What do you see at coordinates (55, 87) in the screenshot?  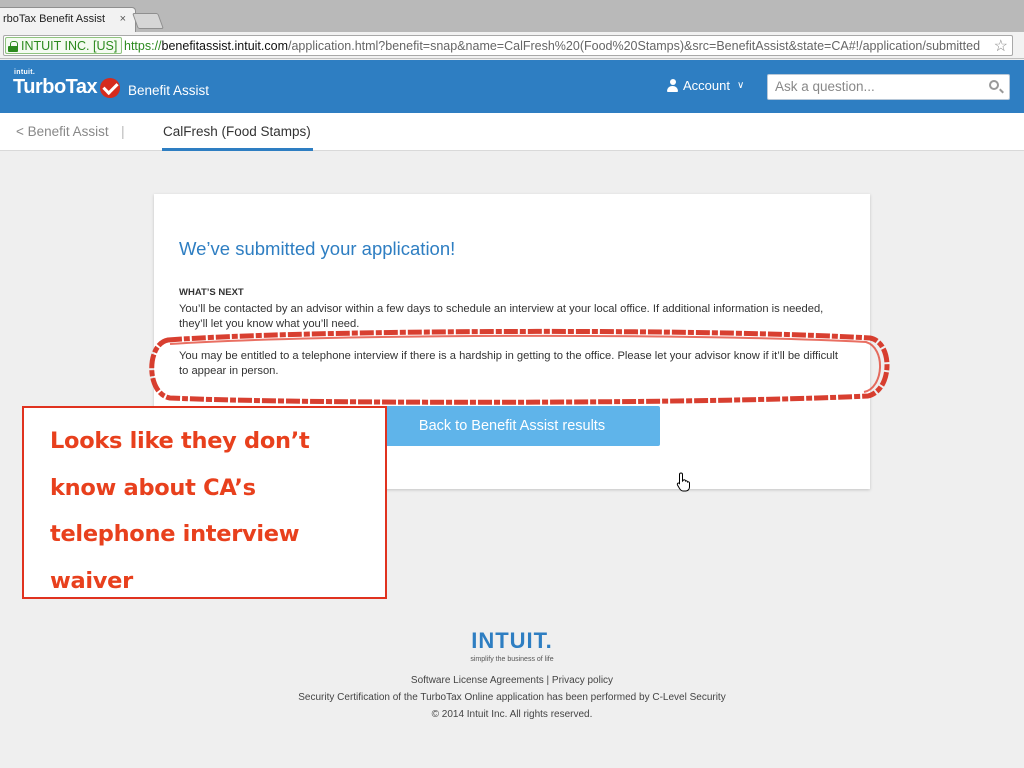 I see `turbotax-logo: TurboTax` at bounding box center [55, 87].